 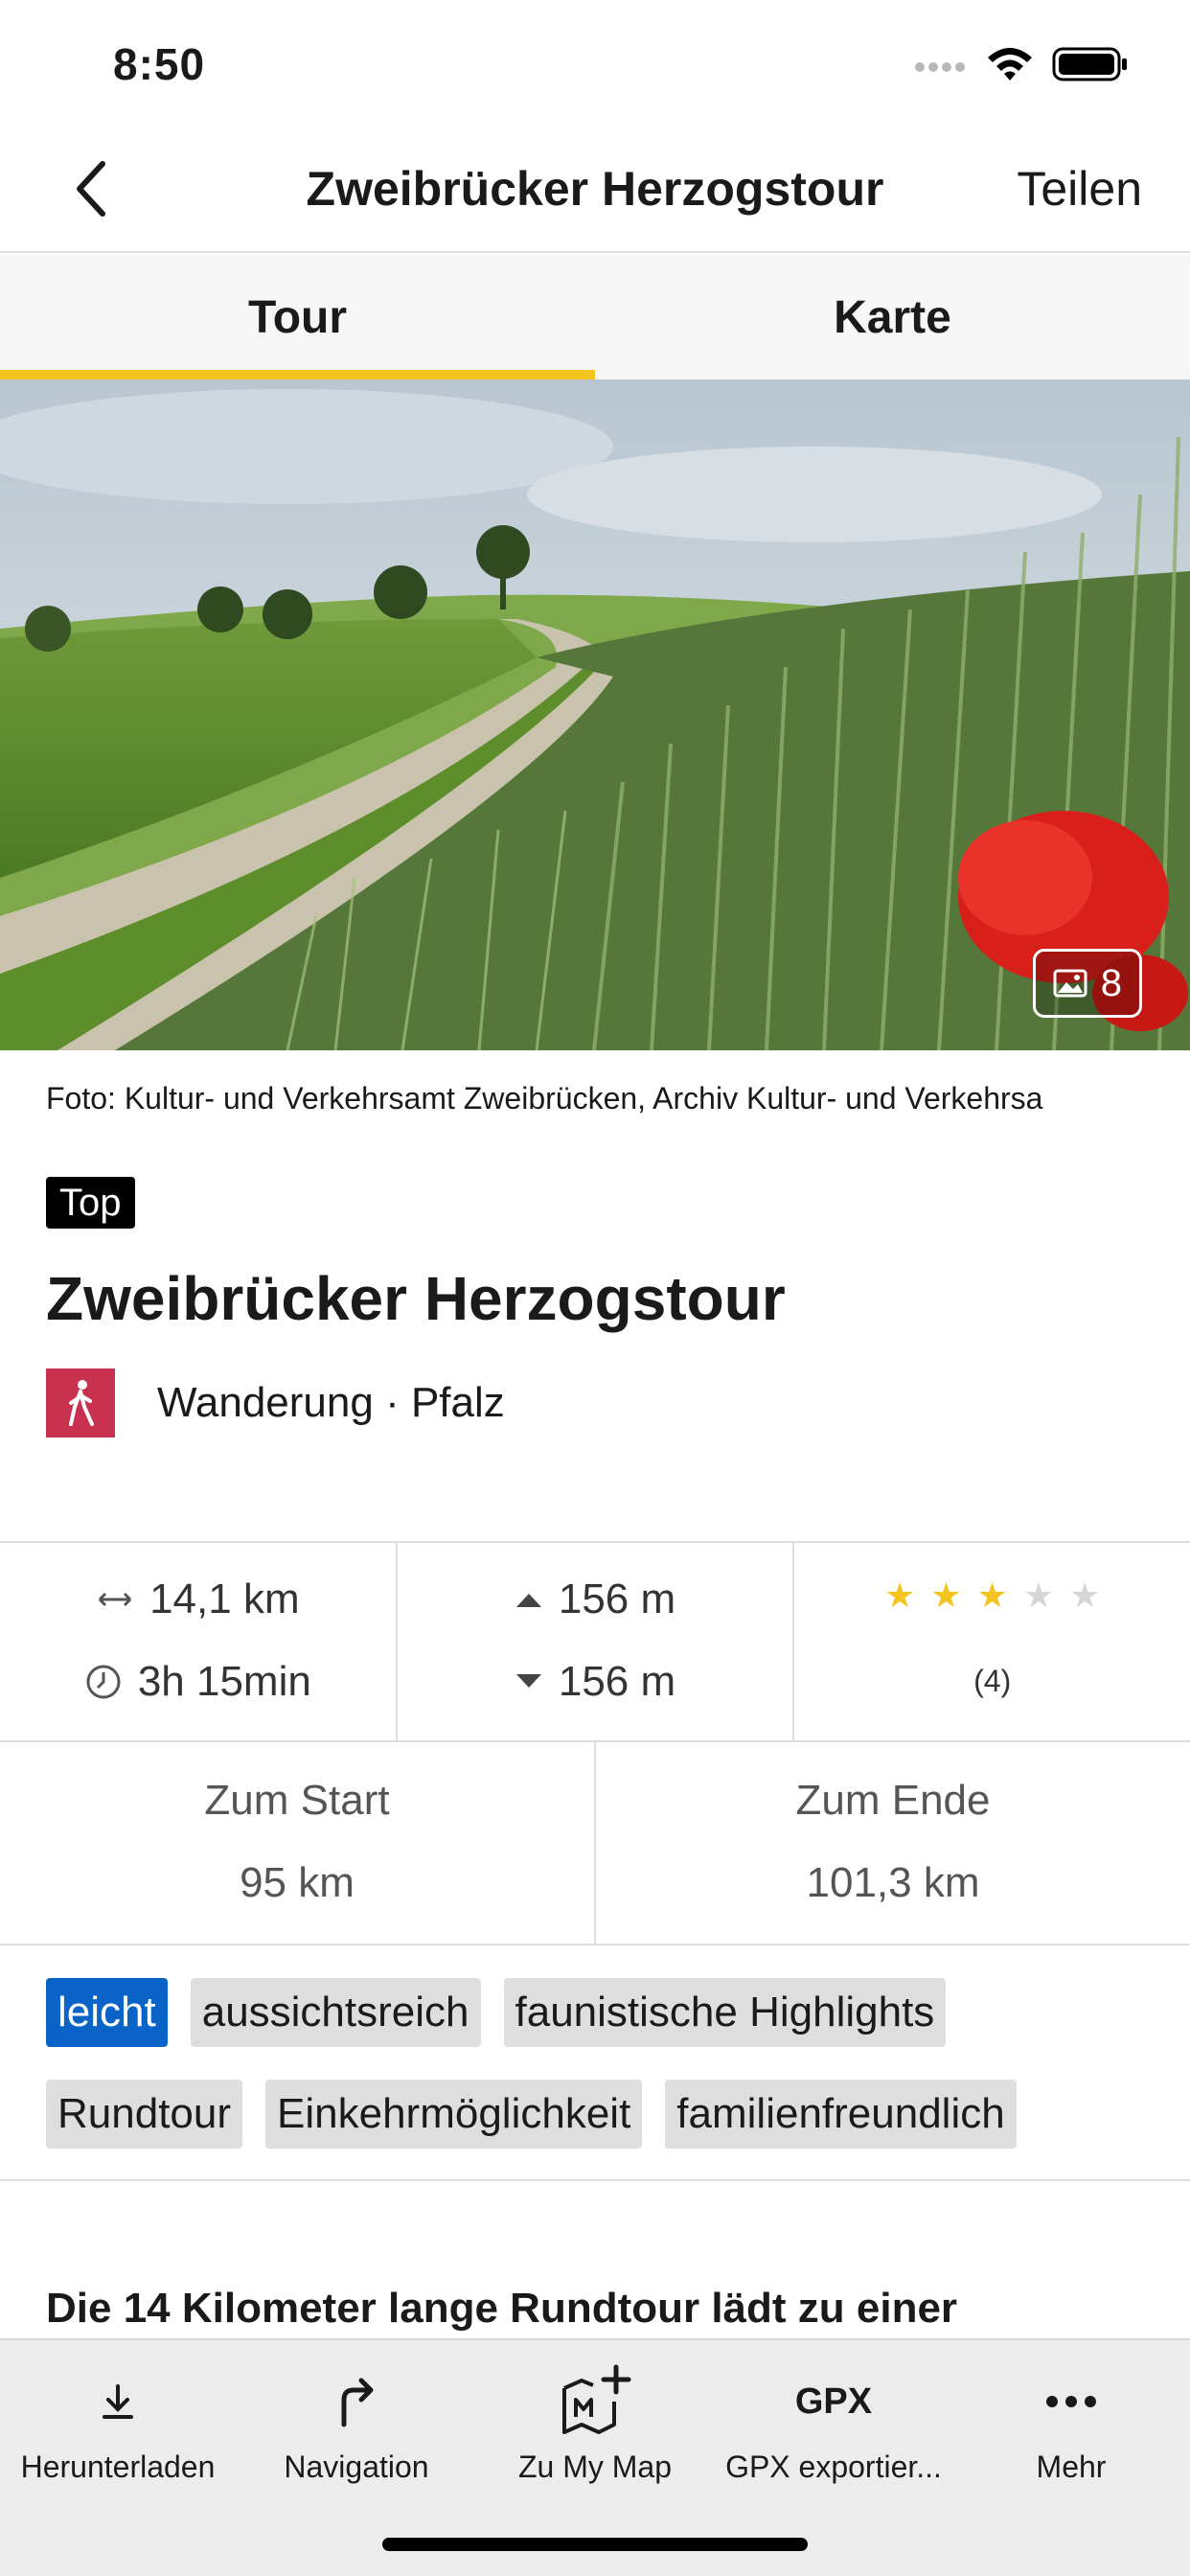 I want to click on distance-value: 14,1 km, so click(x=225, y=1599).